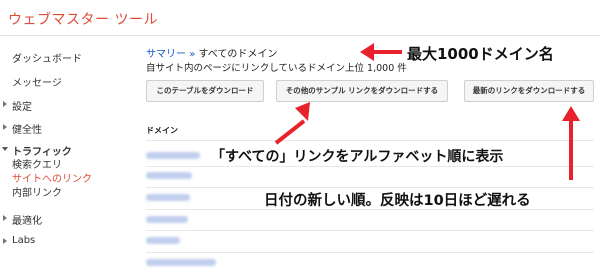  What do you see at coordinates (397, 201) in the screenshot?
I see `annotation-newest-first: 日付の新しい順。反映は10日ほど遅れる` at bounding box center [397, 201].